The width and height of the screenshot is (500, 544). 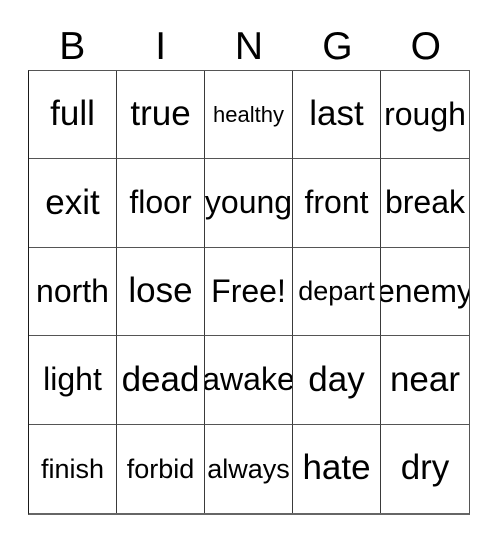 I want to click on bingo-cell-label: depart, so click(x=336, y=291).